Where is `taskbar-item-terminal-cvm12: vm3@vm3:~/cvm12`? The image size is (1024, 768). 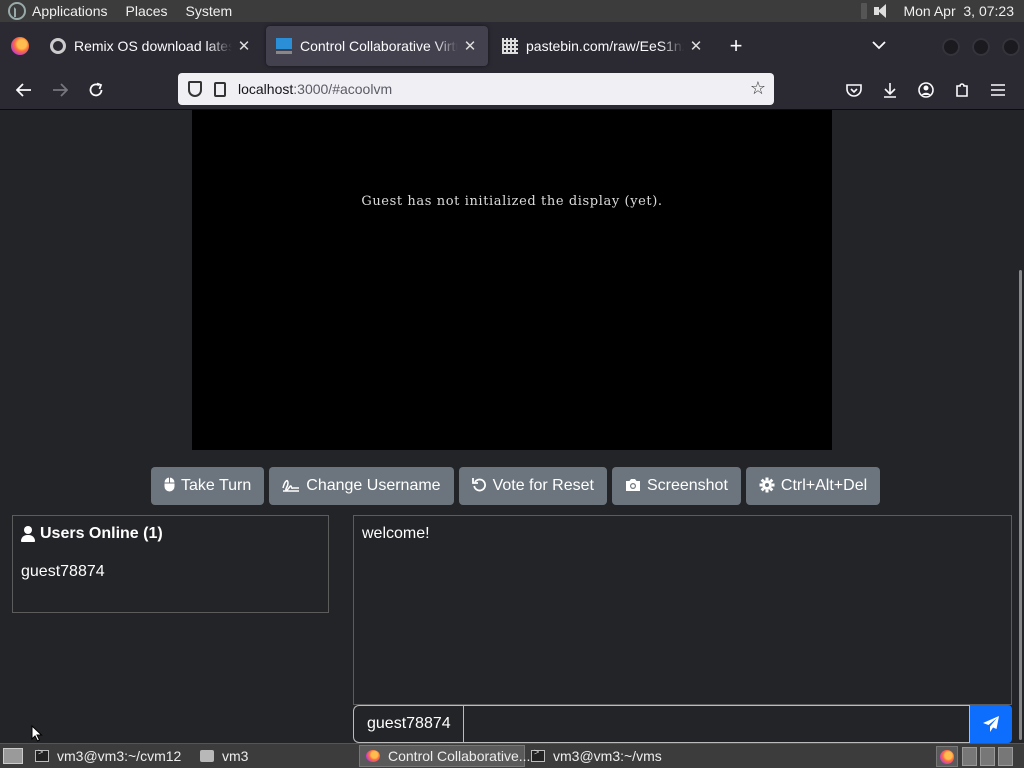
taskbar-item-terminal-cvm12: vm3@vm3:~/cvm12 is located at coordinates (111, 756).